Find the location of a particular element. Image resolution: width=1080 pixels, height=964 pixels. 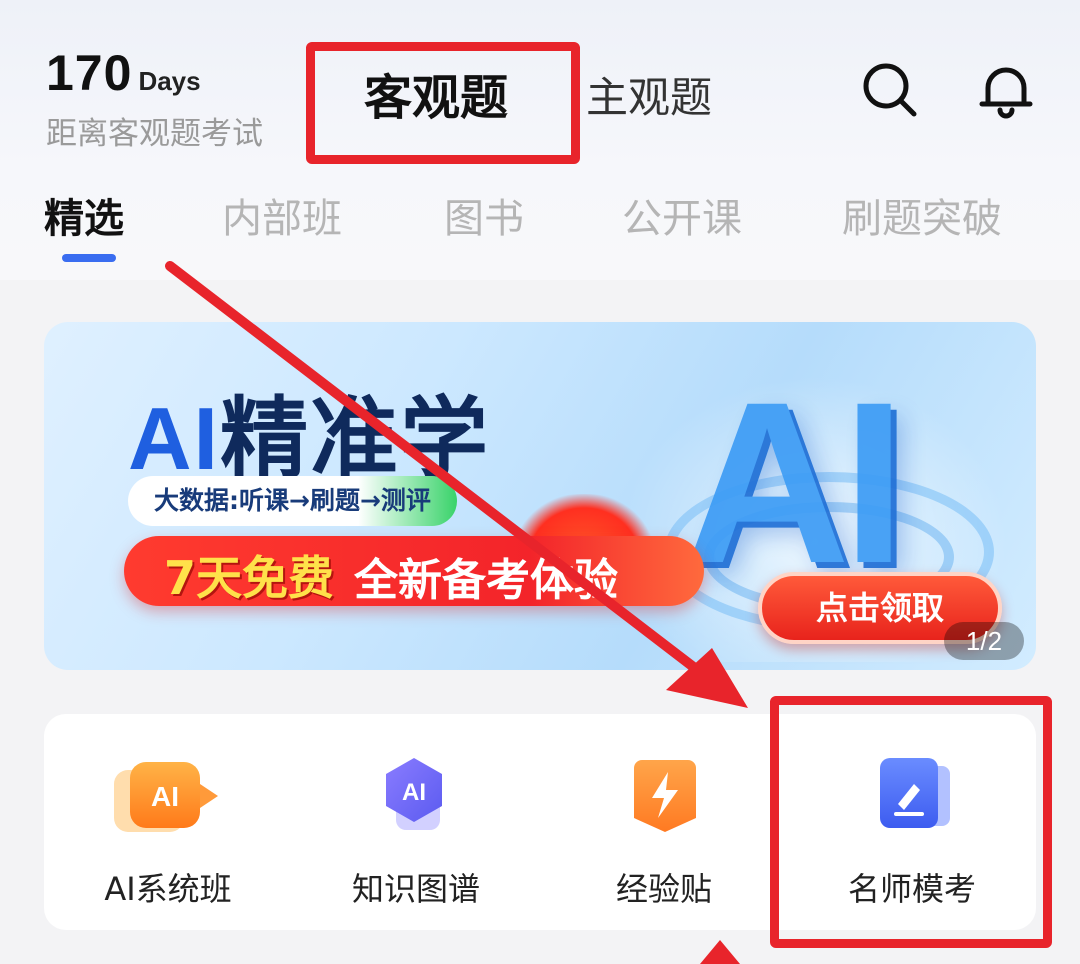

annotation-highlight-objective-tab is located at coordinates (443, 103).